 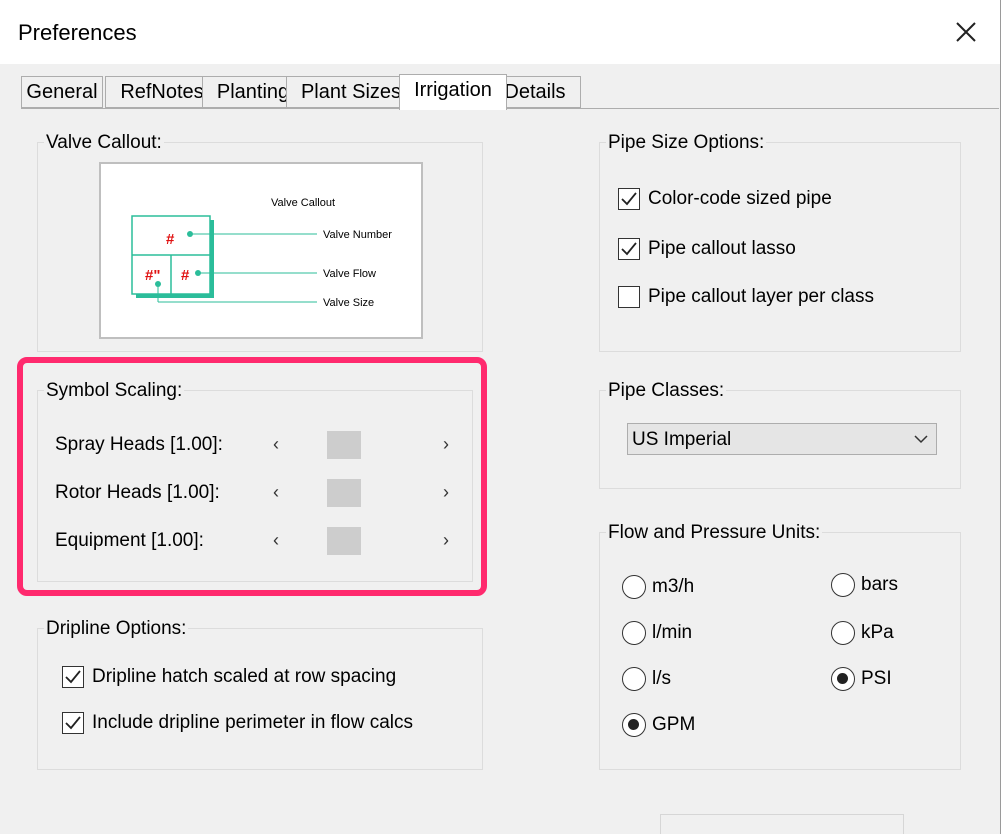 I want to click on unit-m3h-label: m3/h, so click(x=673, y=586).